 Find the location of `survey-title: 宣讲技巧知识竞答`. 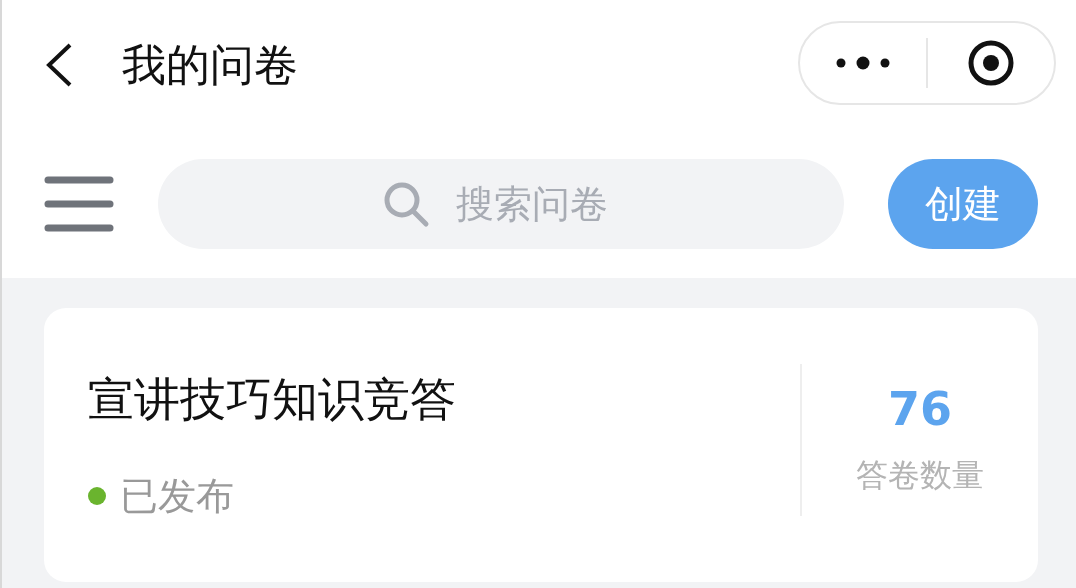

survey-title: 宣讲技巧知识竞答 is located at coordinates (272, 399).